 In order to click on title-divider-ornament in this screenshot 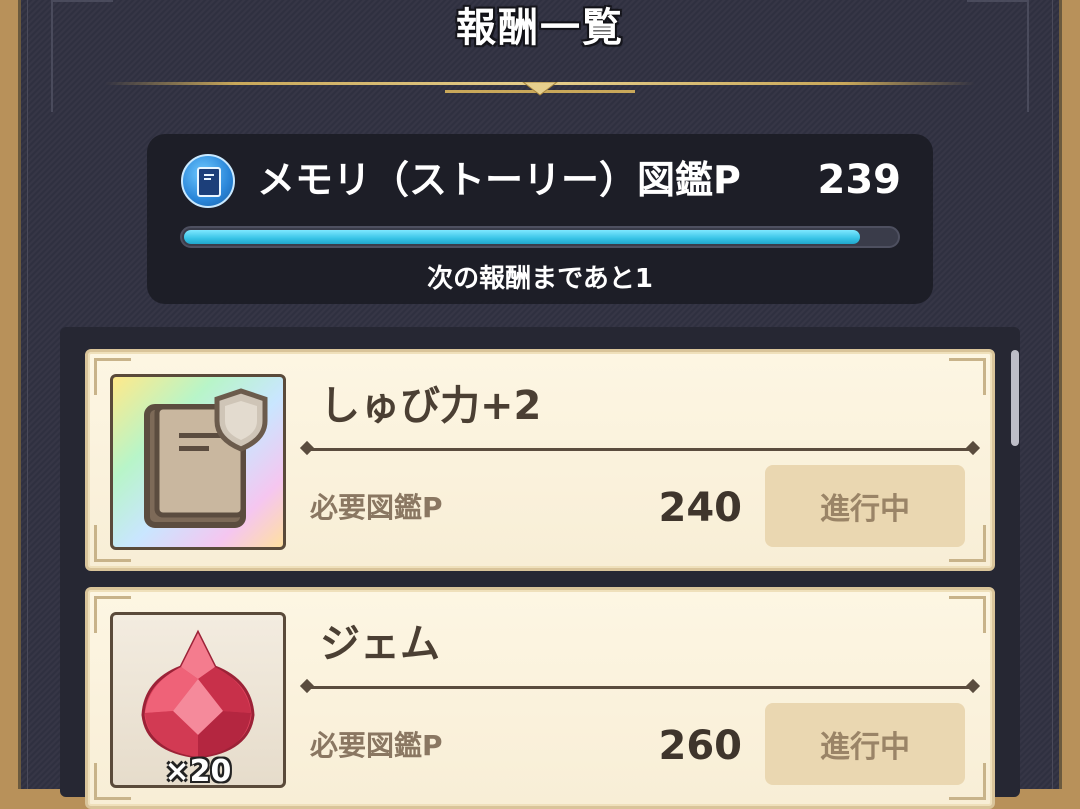, I will do `click(540, 89)`.